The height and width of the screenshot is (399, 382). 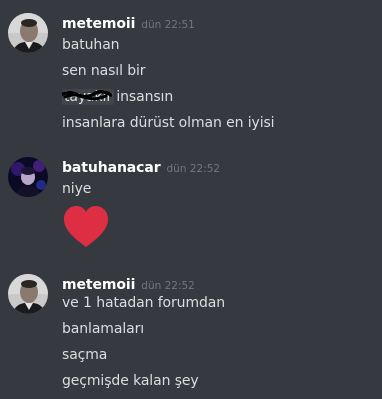 I want to click on message-line: sen nasıl bir, so click(x=104, y=71).